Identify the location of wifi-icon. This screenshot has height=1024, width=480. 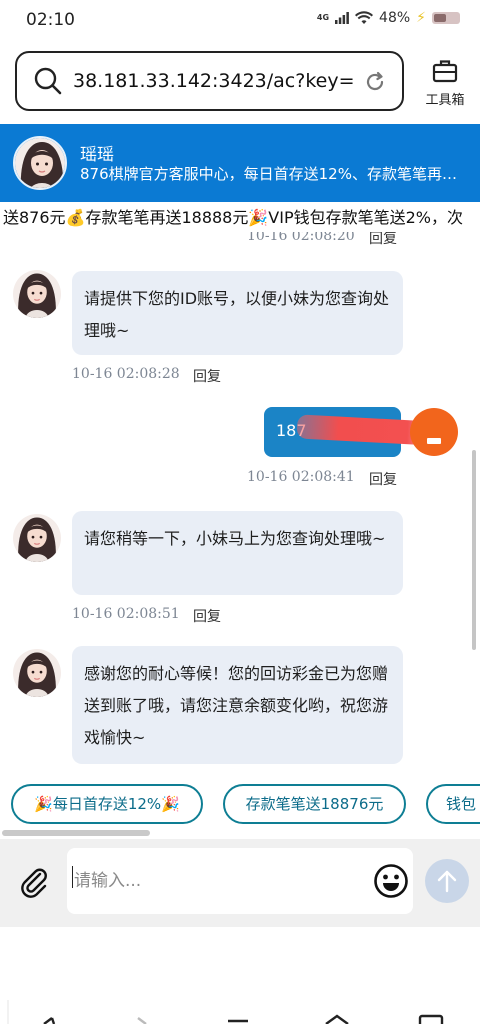
(364, 17).